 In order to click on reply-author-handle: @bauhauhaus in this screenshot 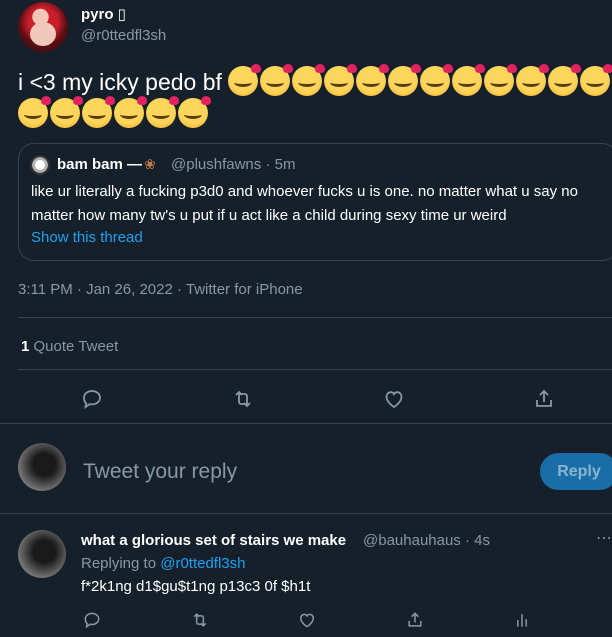, I will do `click(412, 540)`.